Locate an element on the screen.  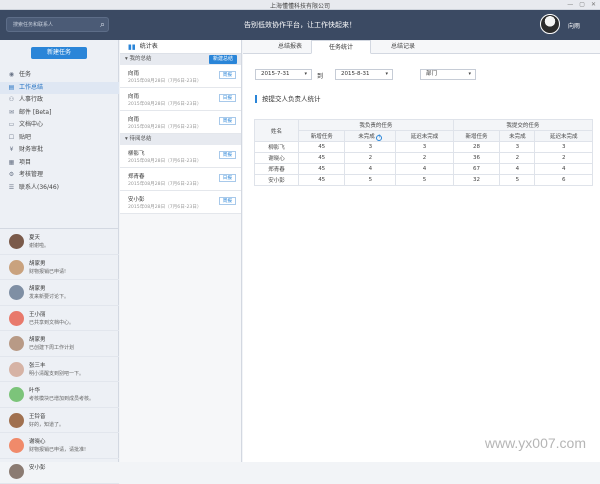
new-task-button: 新建任务 is located at coordinates (59, 53).